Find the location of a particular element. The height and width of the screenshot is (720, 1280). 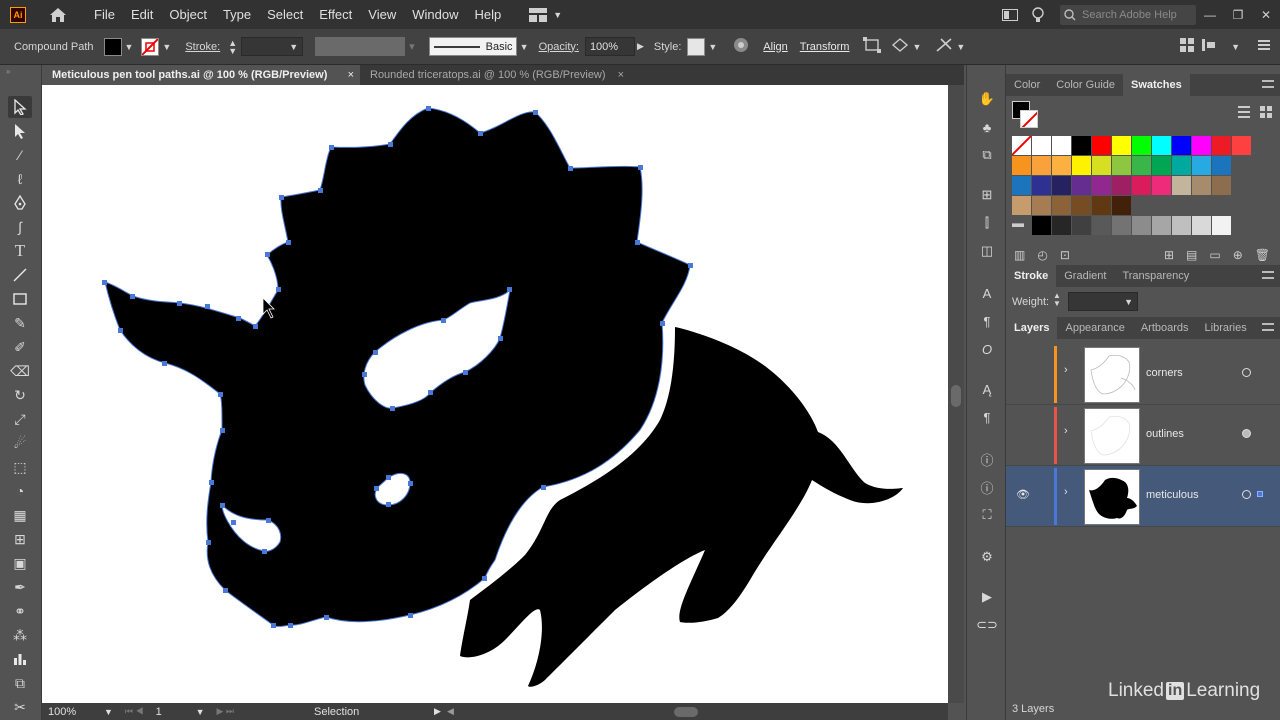

free-transform-icon: ⬚ is located at coordinates (20, 467).